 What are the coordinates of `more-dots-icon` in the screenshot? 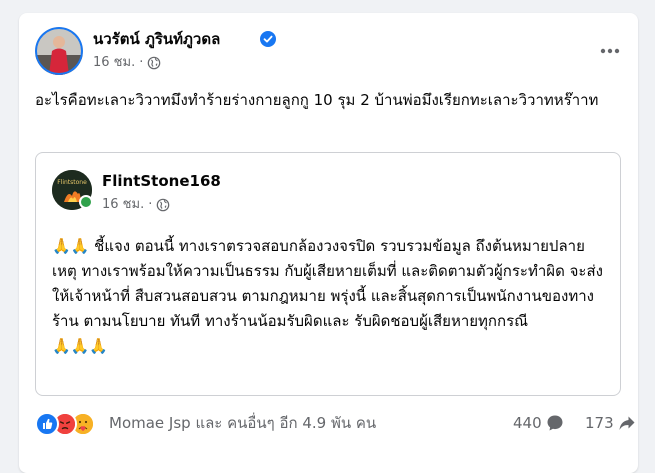 It's located at (610, 51).